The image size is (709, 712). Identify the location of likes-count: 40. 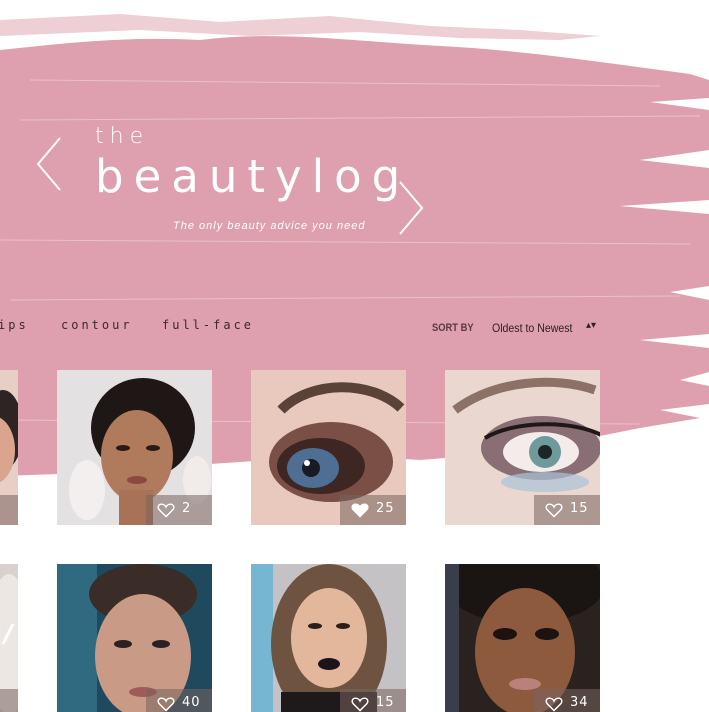
(191, 702).